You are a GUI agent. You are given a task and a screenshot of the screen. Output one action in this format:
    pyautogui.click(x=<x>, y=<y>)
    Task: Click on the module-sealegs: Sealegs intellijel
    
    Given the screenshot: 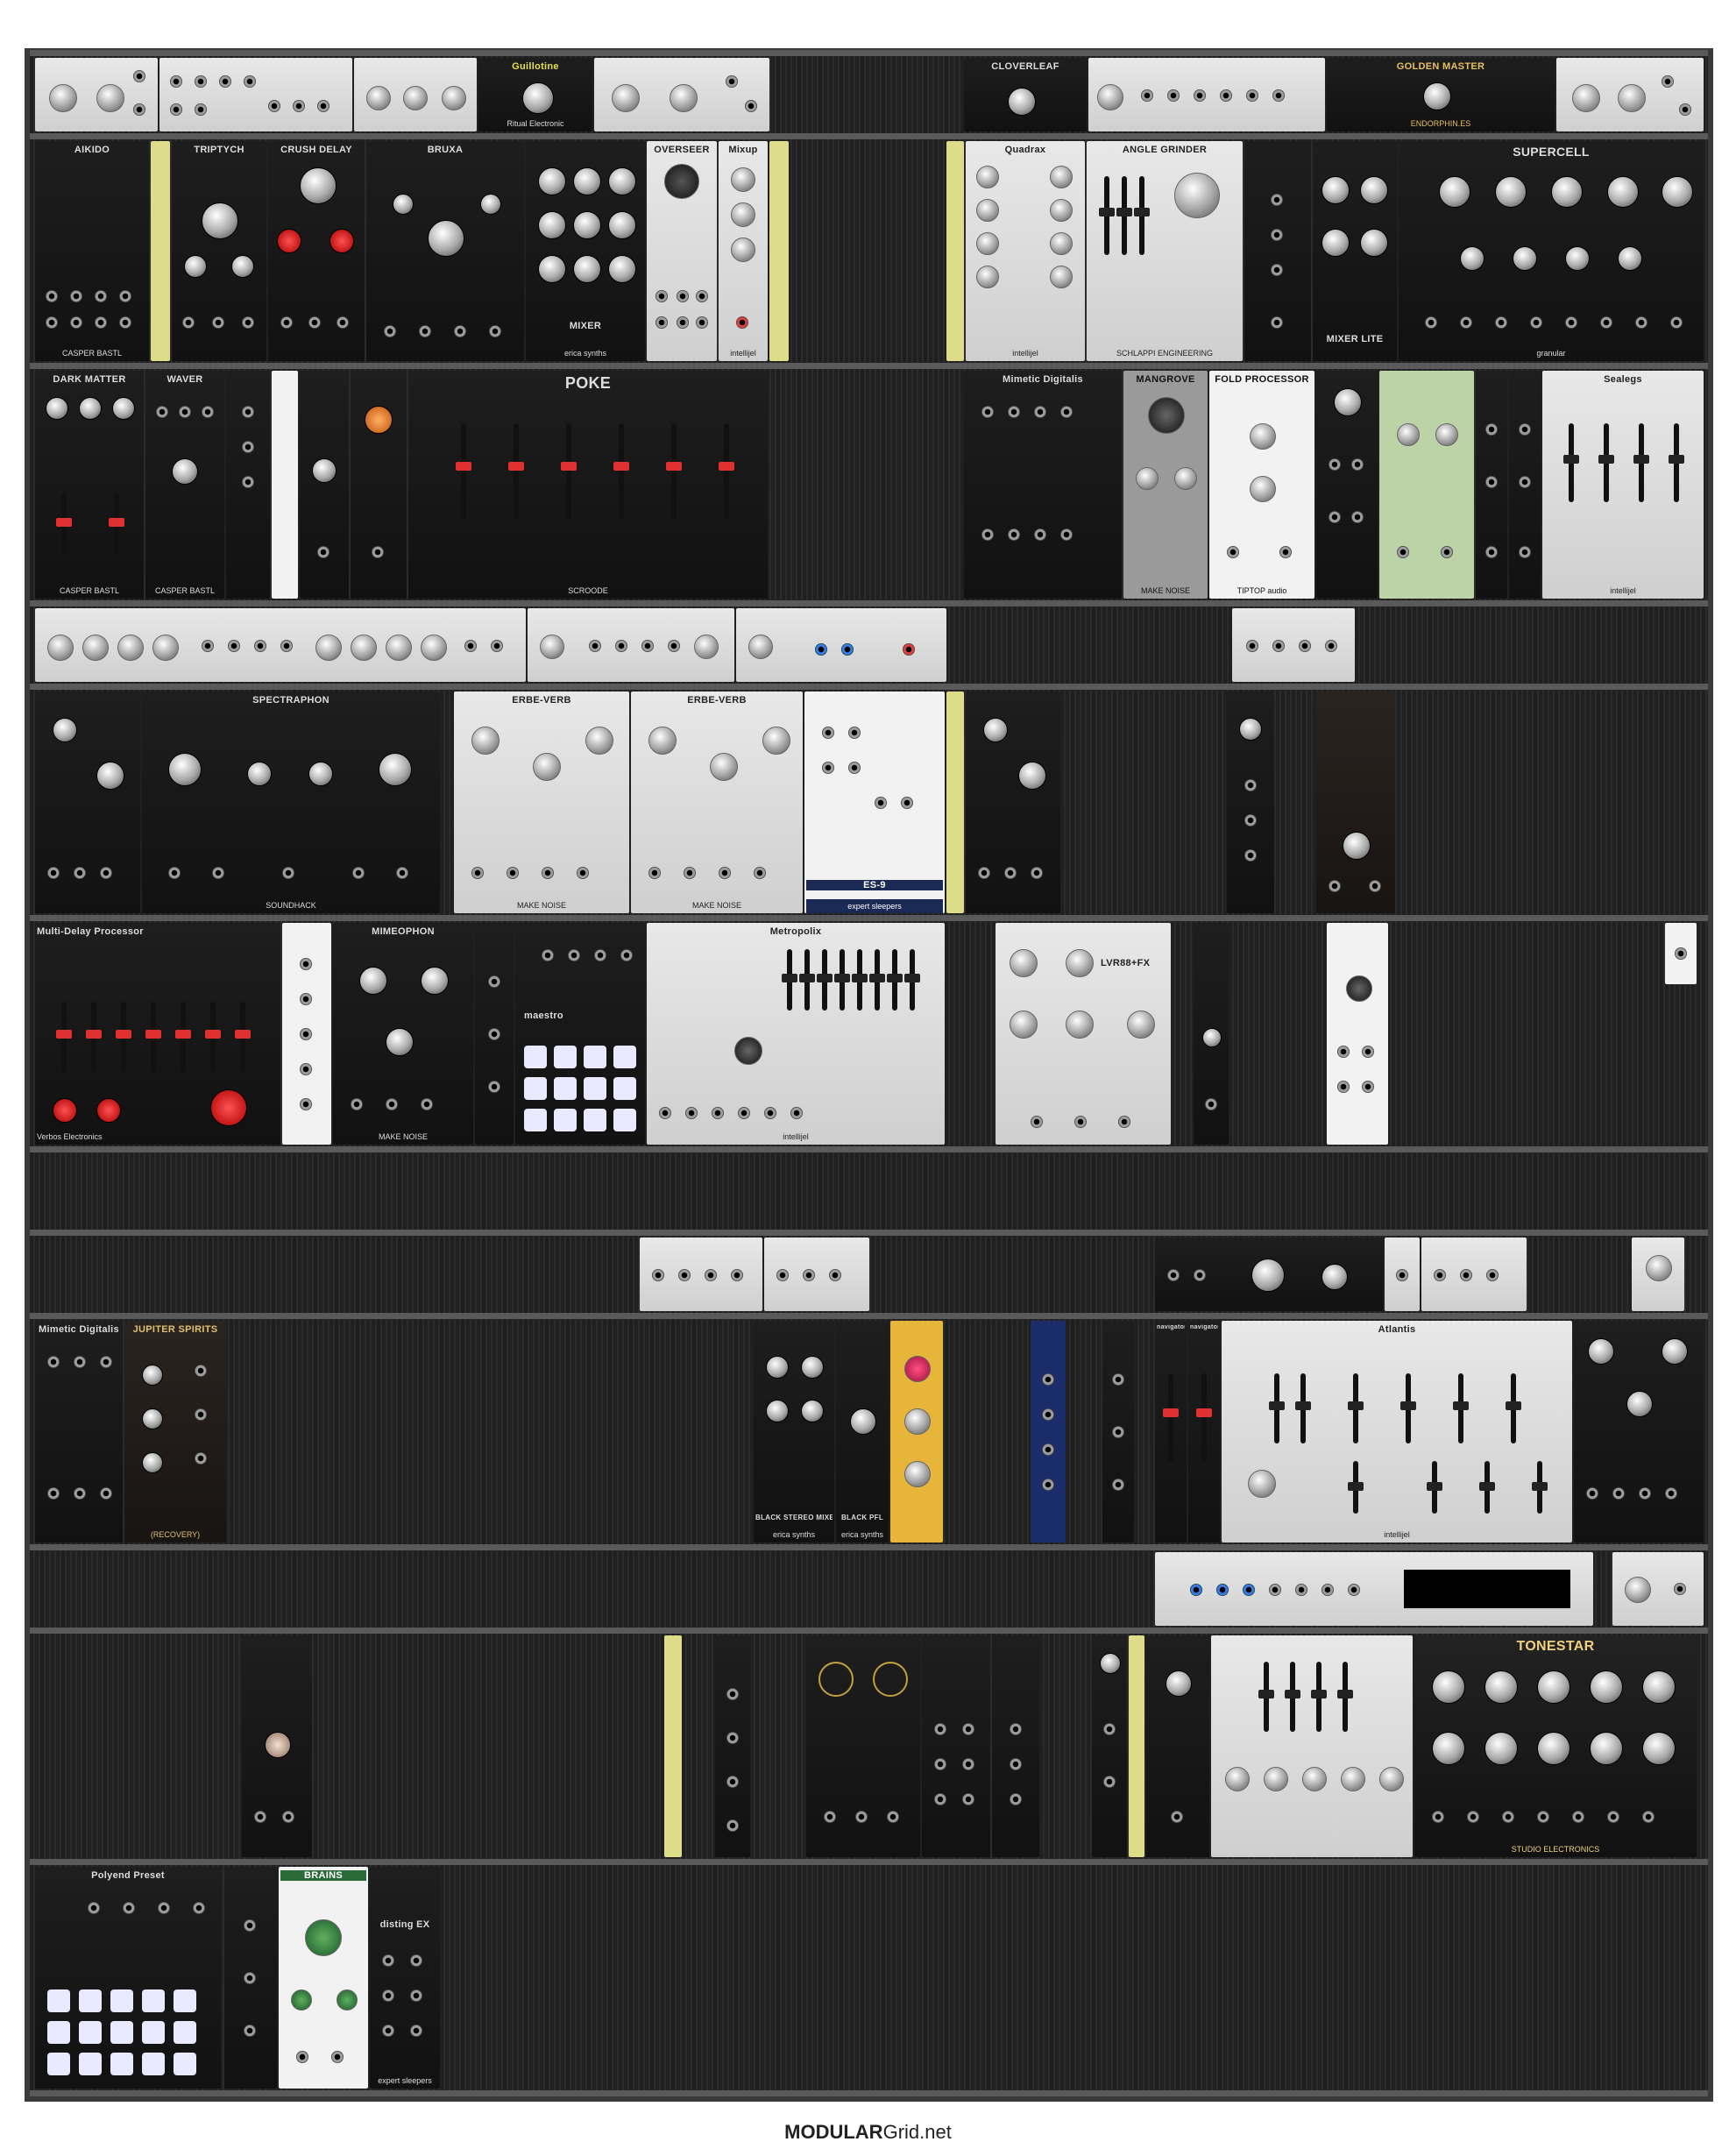 What is the action you would take?
    pyautogui.click(x=1623, y=485)
    